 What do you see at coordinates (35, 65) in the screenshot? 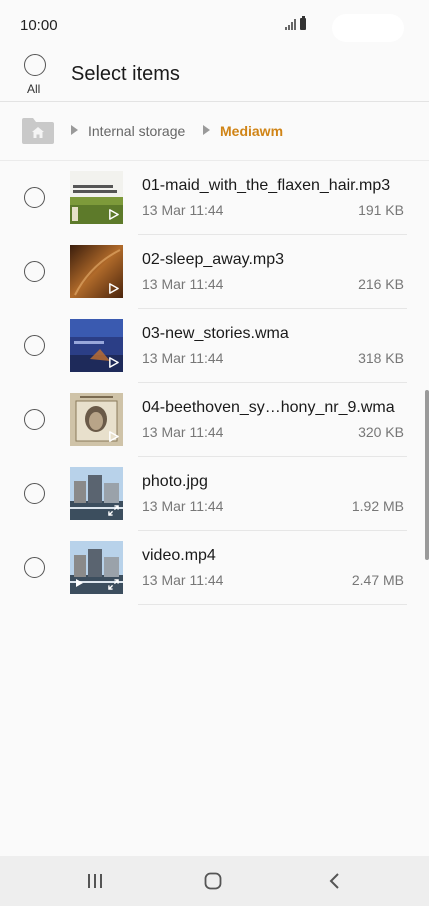
I see `select-all-checkbox` at bounding box center [35, 65].